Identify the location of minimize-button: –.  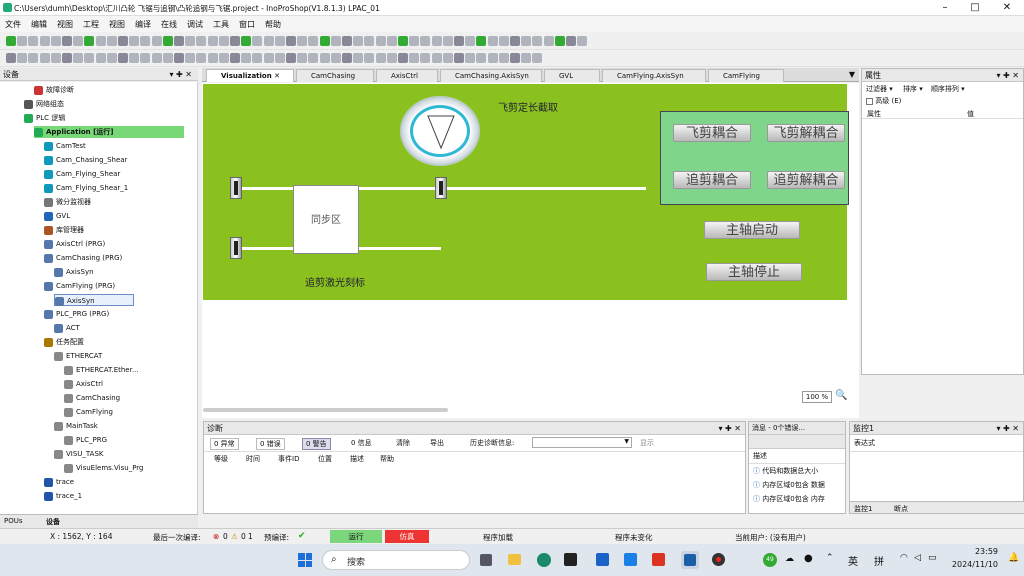
(945, 7).